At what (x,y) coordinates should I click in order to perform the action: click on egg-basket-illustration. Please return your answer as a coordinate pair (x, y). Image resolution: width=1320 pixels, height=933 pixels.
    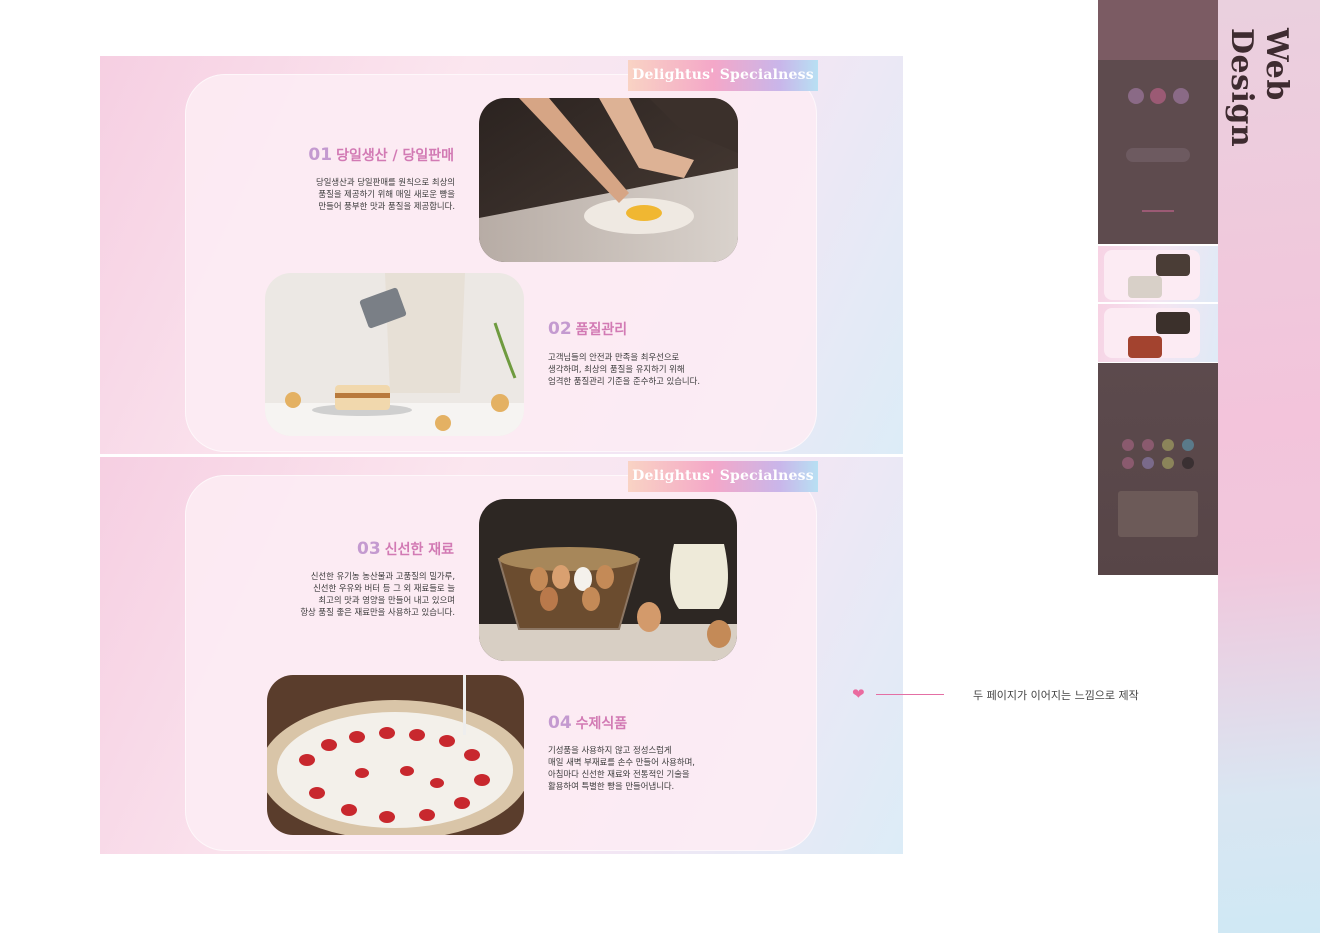
    Looking at the image, I should click on (608, 580).